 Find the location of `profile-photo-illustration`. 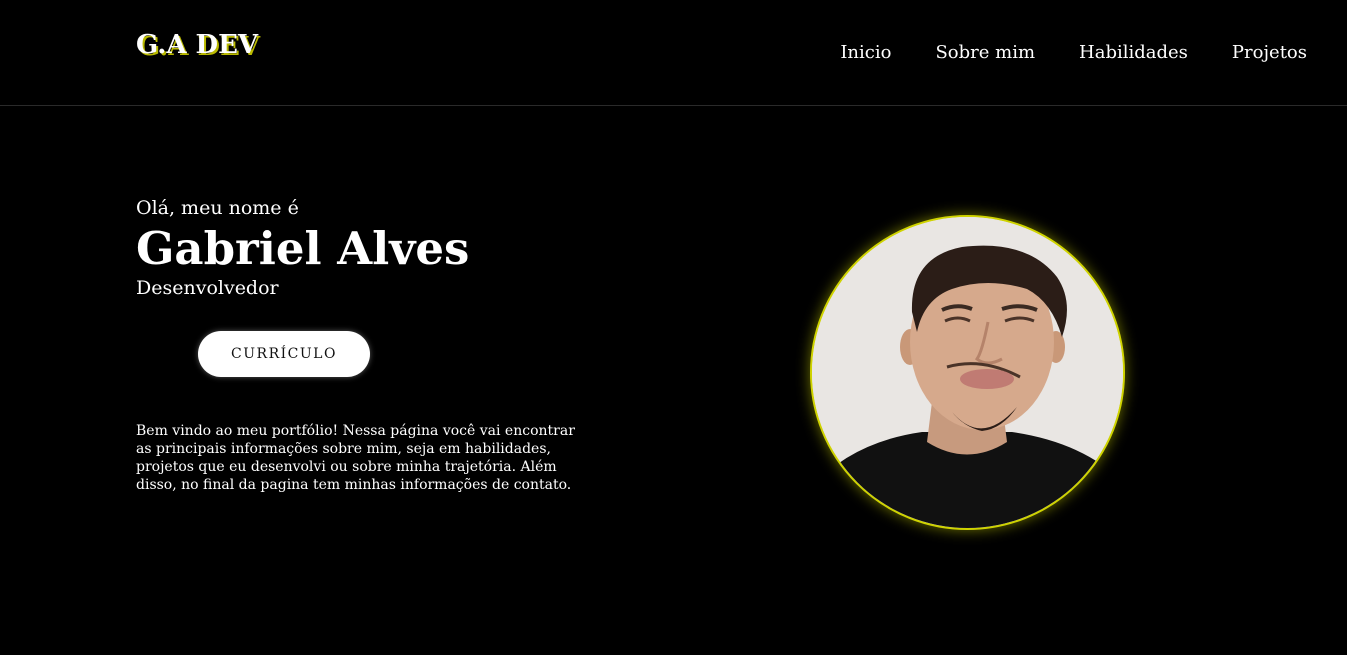

profile-photo-illustration is located at coordinates (967, 372).